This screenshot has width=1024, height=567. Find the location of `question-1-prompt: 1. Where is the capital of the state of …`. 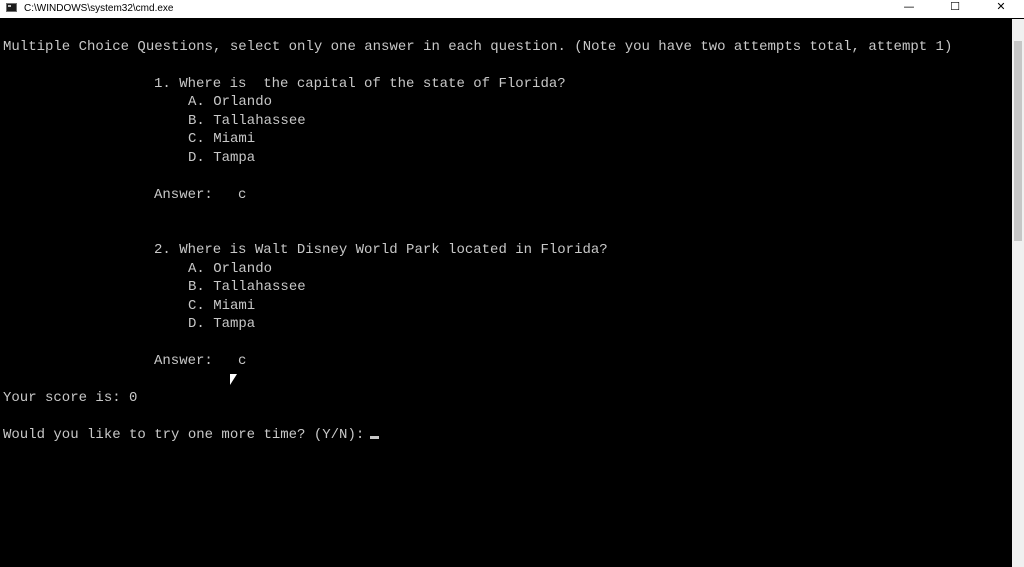

question-1-prompt: 1. Where is the capital of the state of … is located at coordinates (360, 84).